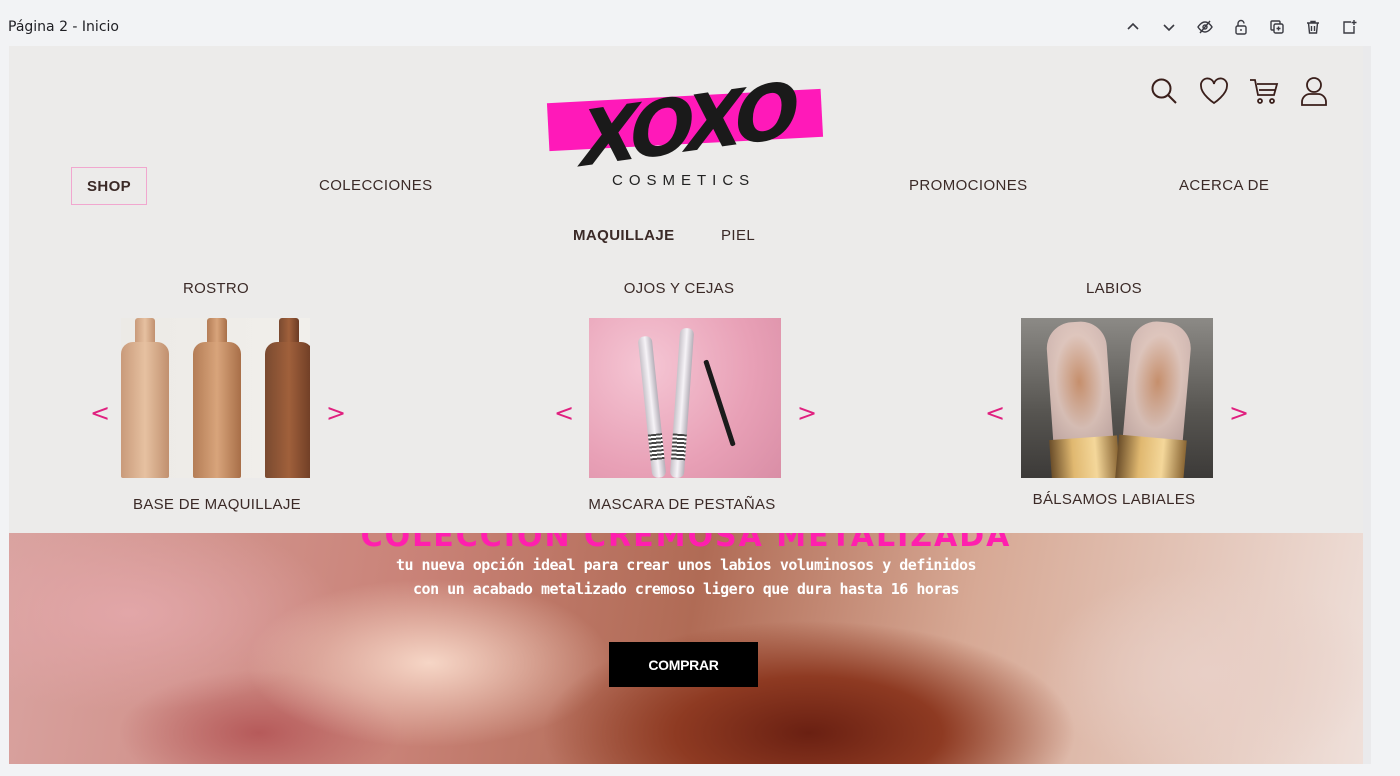  Describe the element at coordinates (1313, 27) in the screenshot. I see `trash-icon` at that location.